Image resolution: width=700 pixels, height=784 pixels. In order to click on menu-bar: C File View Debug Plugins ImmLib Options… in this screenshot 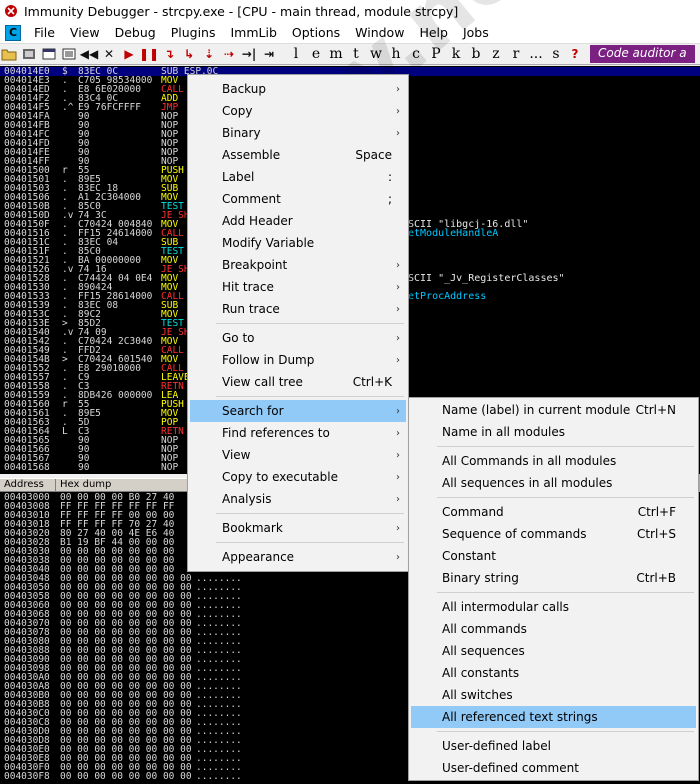, I will do `click(350, 32)`.